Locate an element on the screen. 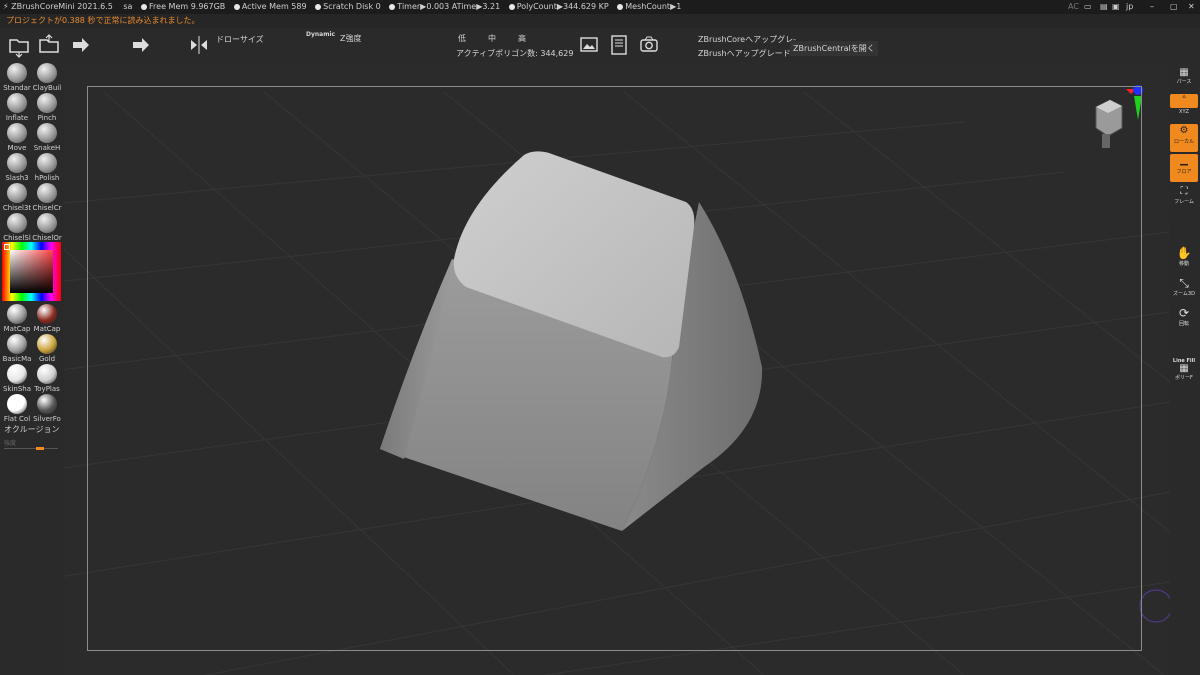 The width and height of the screenshot is (1200, 675). brush-chiselsl: ChiselSl is located at coordinates (17, 228).